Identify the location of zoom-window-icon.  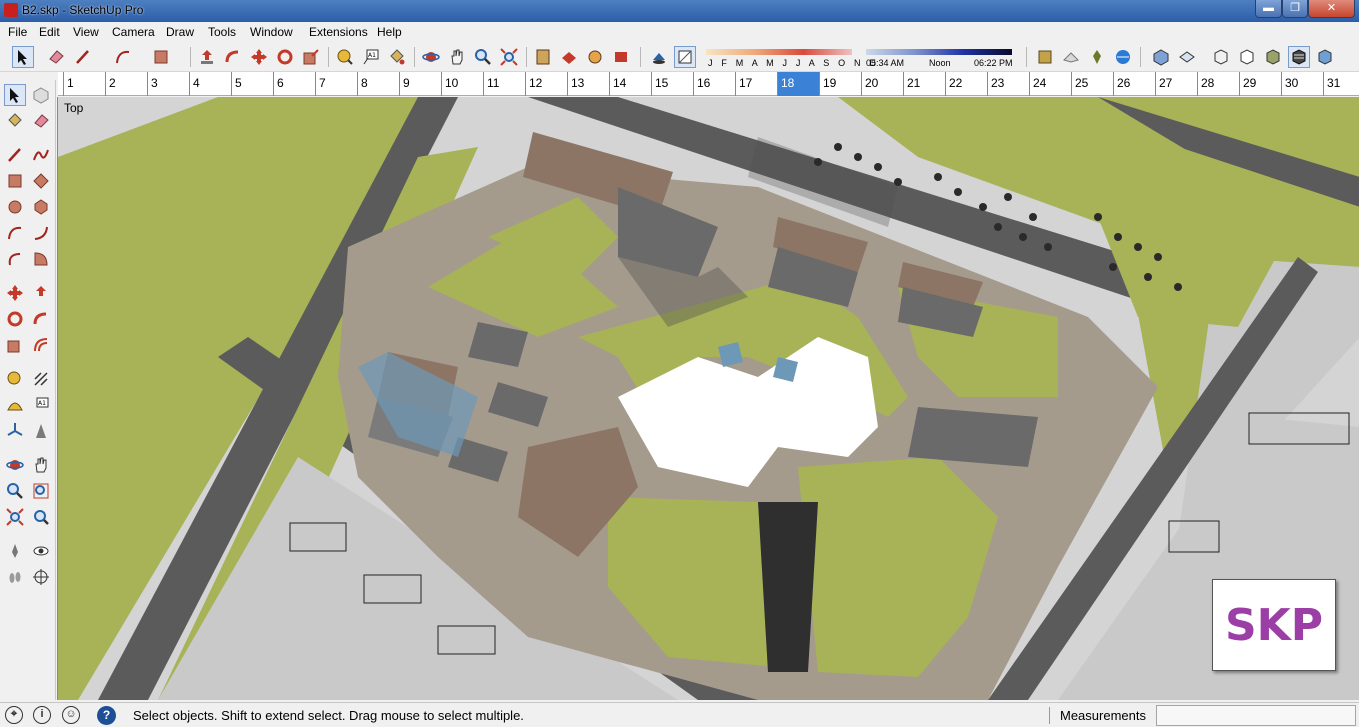
(41, 491).